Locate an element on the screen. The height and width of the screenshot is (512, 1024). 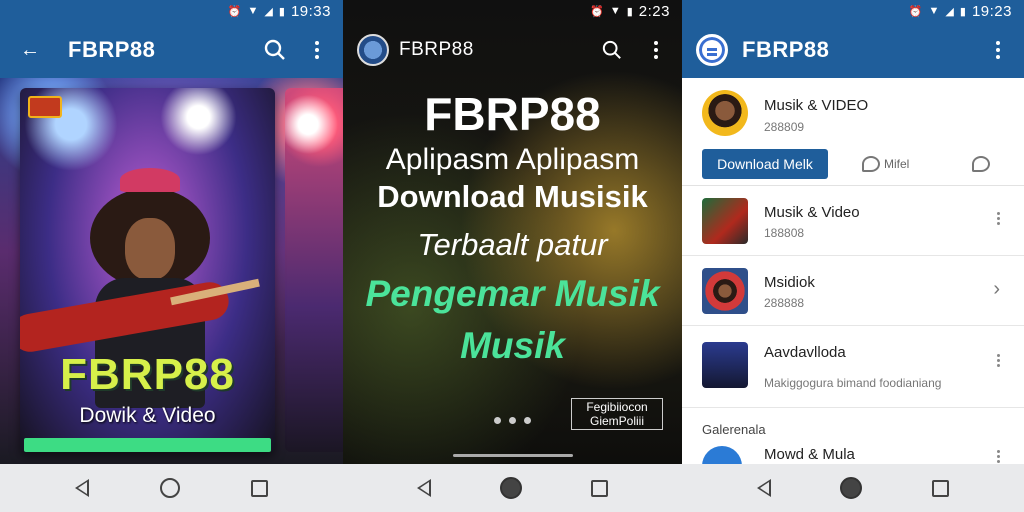
hero-line-5: Musik is located at coordinates (512, 345).